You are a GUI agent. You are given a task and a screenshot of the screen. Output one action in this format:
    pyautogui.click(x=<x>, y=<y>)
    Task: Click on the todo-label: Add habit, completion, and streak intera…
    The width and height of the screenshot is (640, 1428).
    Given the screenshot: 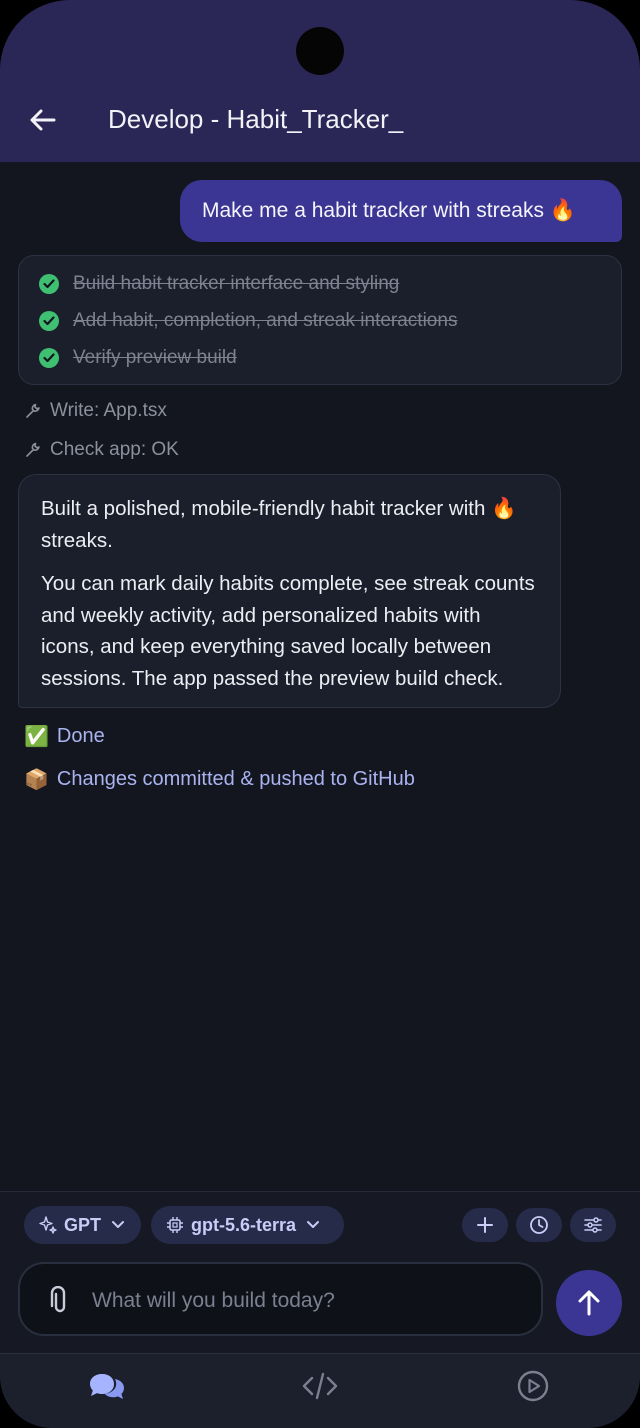 What is the action you would take?
    pyautogui.click(x=265, y=320)
    